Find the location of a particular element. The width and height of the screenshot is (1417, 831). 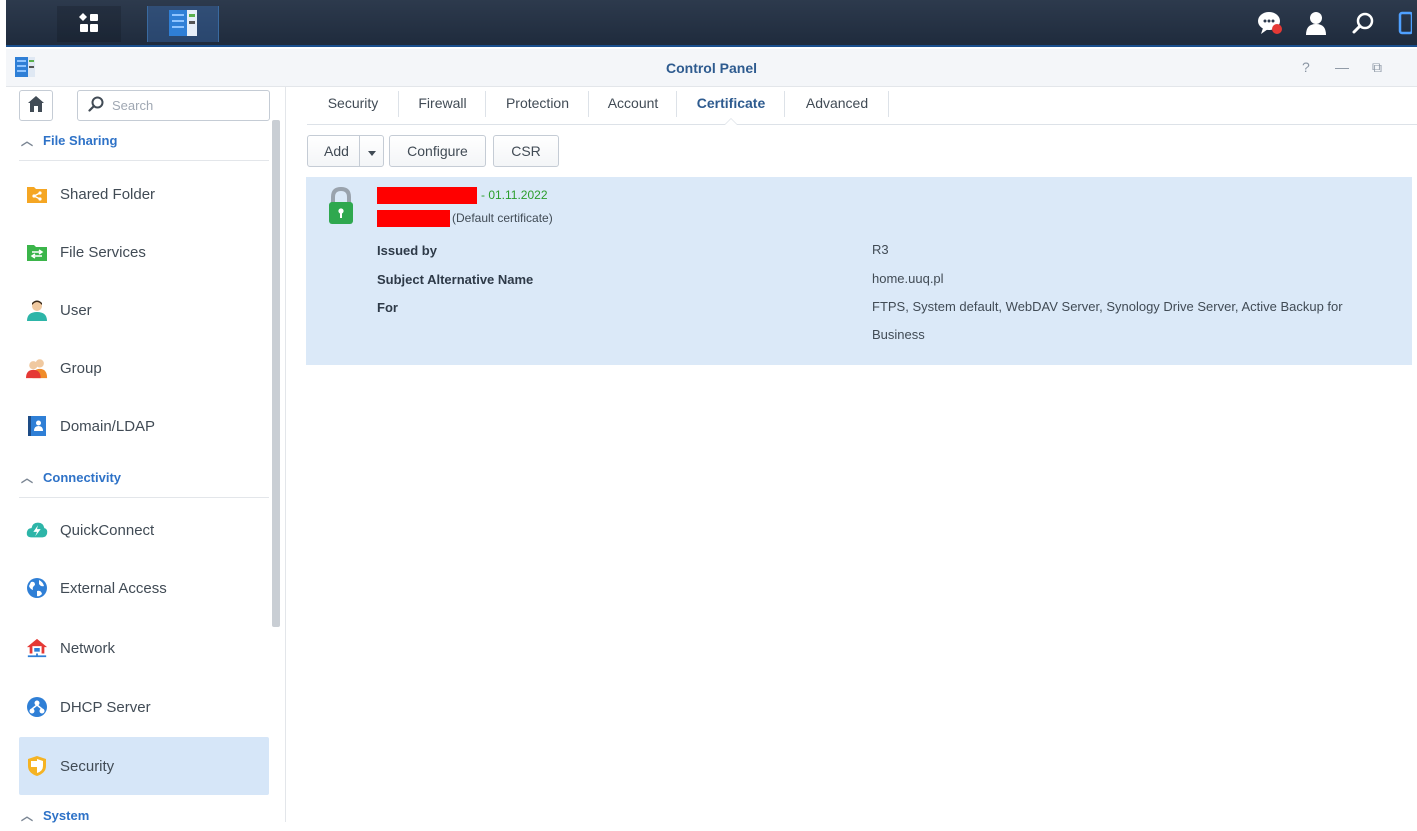

active-tab-indicator is located at coordinates (731, 121).